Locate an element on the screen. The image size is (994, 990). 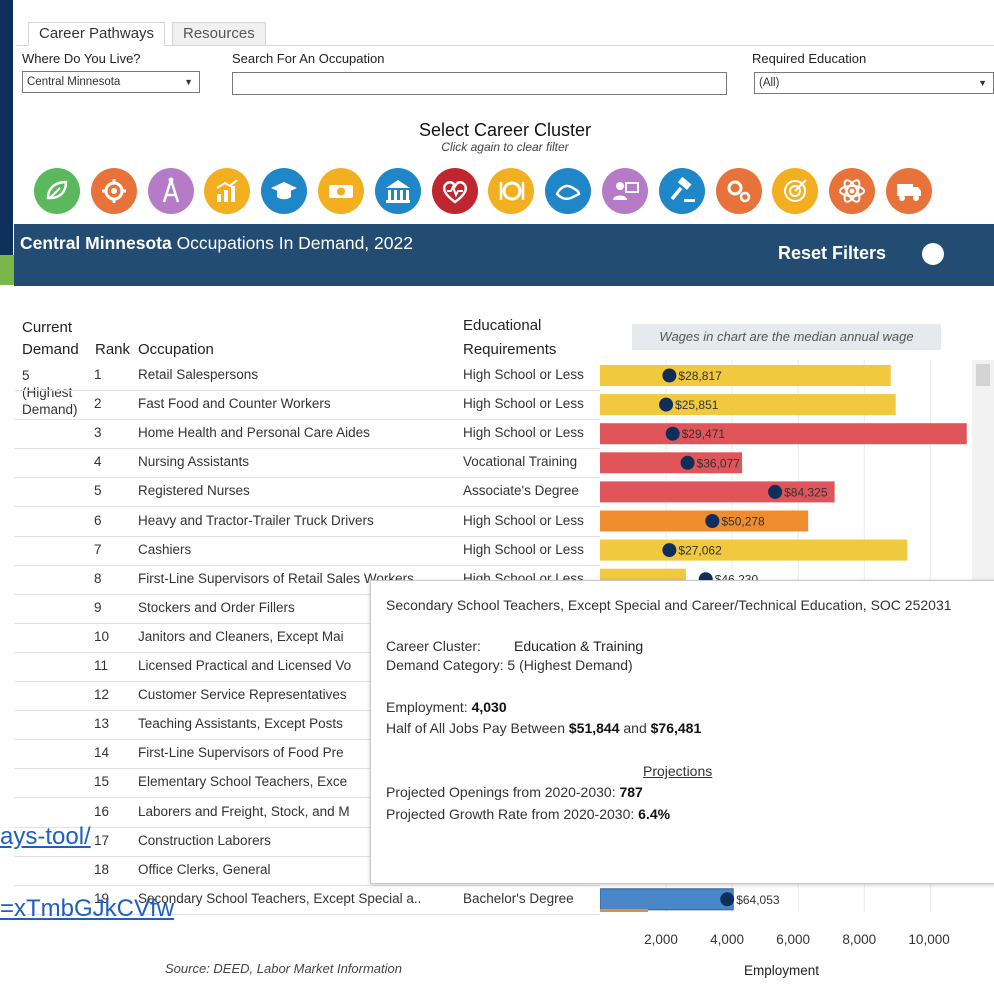
business-chart-icon is located at coordinates (227, 191).